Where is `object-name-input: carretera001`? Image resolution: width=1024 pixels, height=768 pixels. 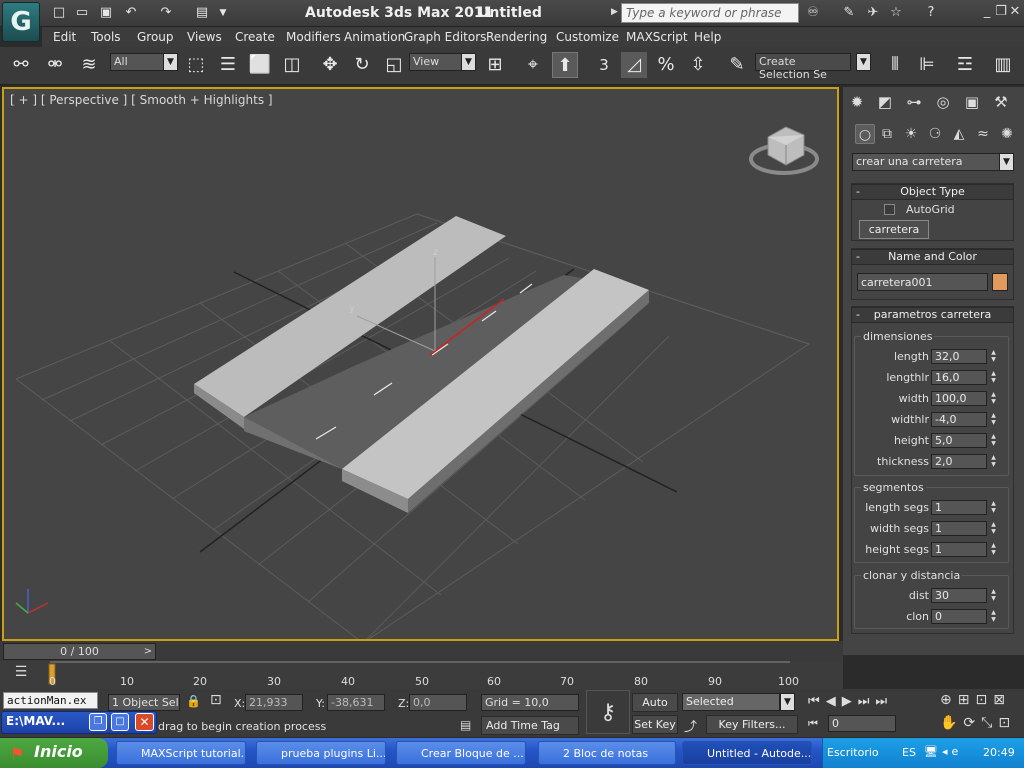 object-name-input: carretera001 is located at coordinates (922, 282).